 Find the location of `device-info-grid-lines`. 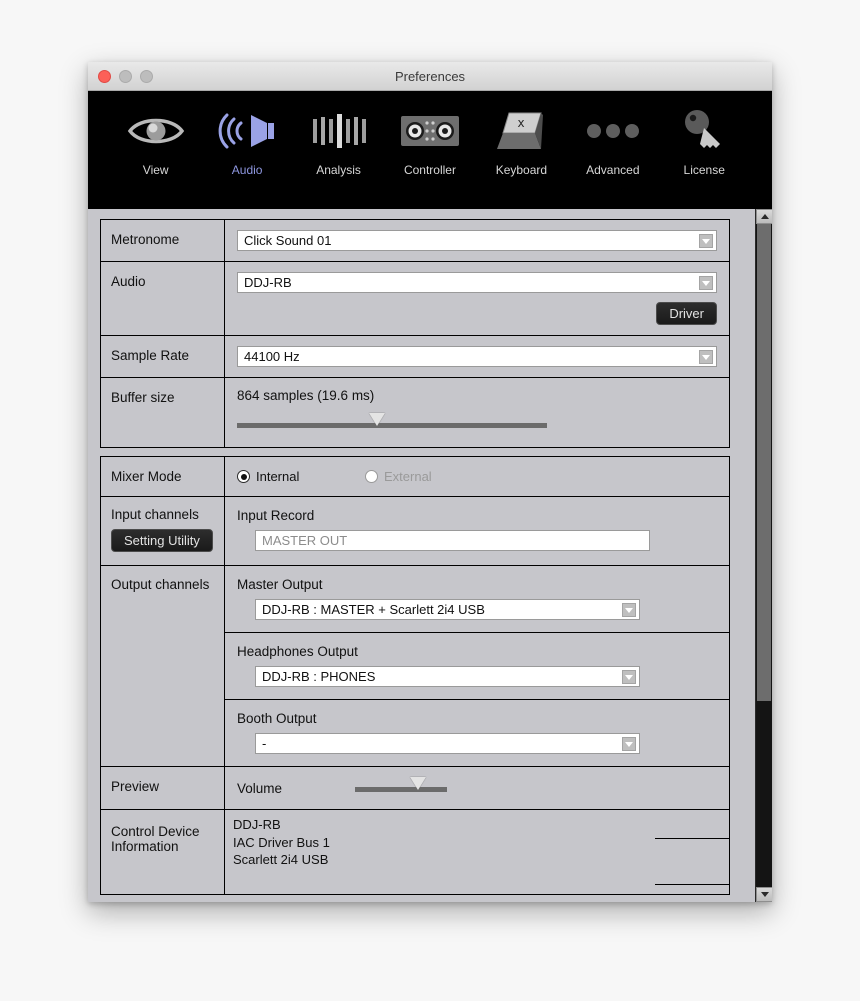

device-info-grid-lines is located at coordinates (692, 852).